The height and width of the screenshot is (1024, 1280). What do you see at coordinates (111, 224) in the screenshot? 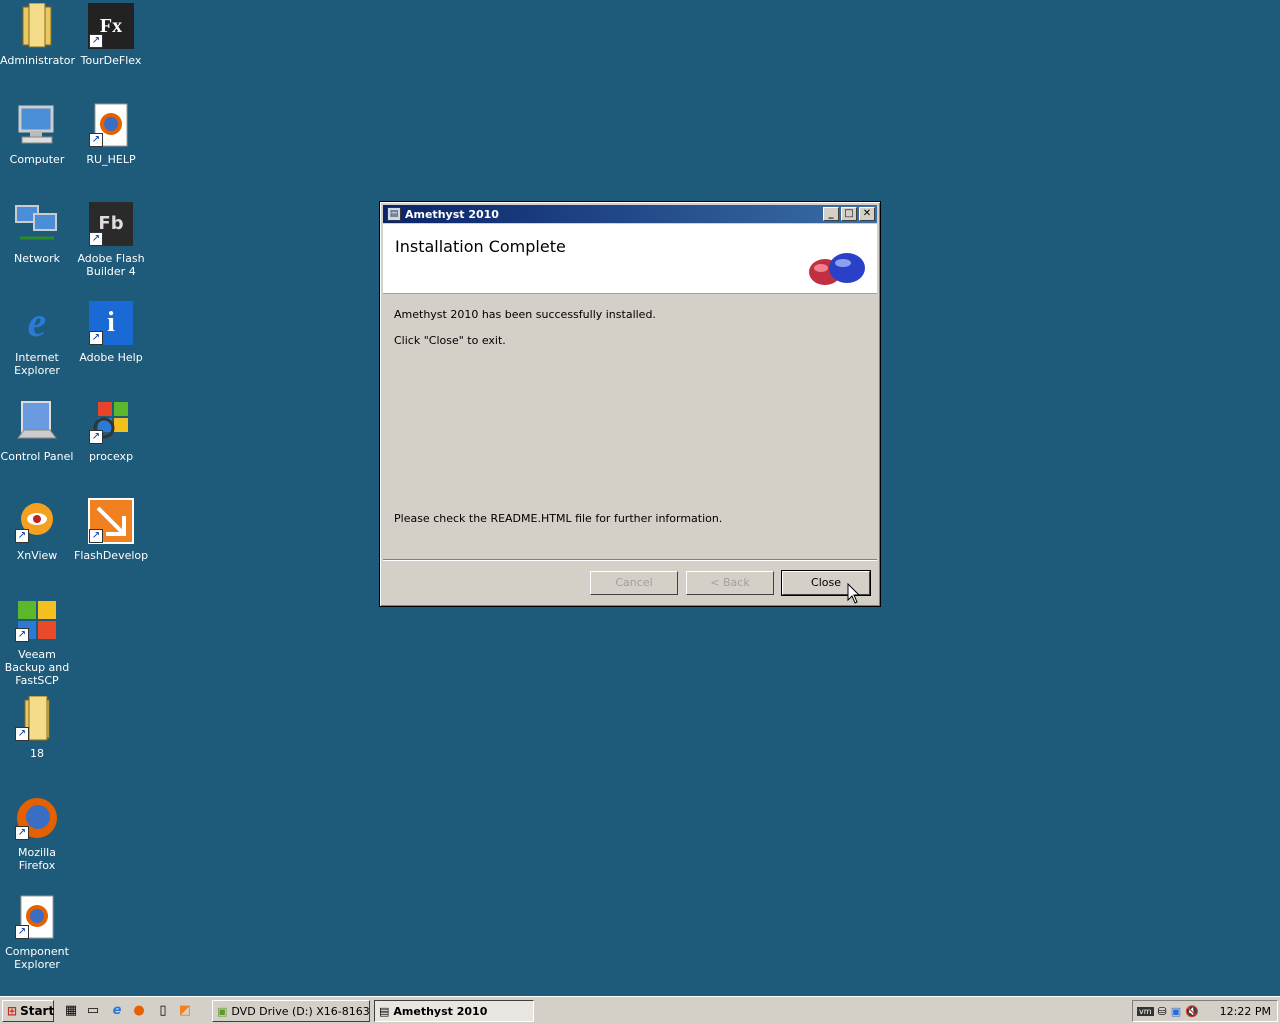
I see `flash-builder-icon: Fb ↗` at bounding box center [111, 224].